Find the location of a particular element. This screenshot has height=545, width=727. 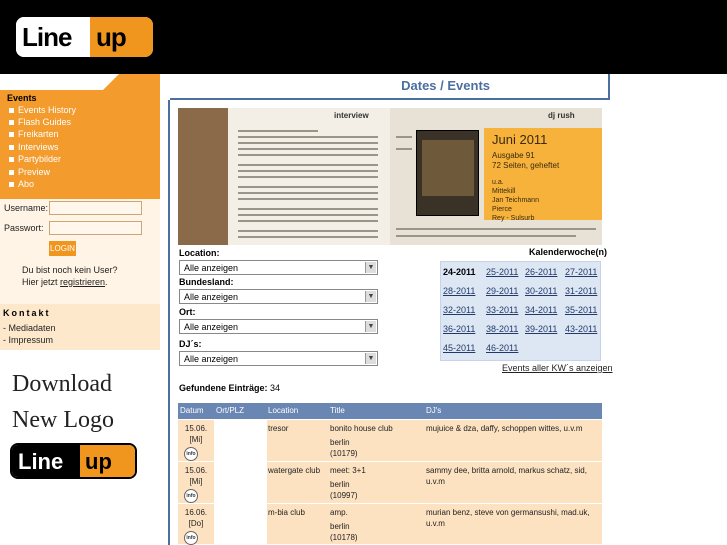

calendar-week-link: 39-2011 is located at coordinates (541, 329).